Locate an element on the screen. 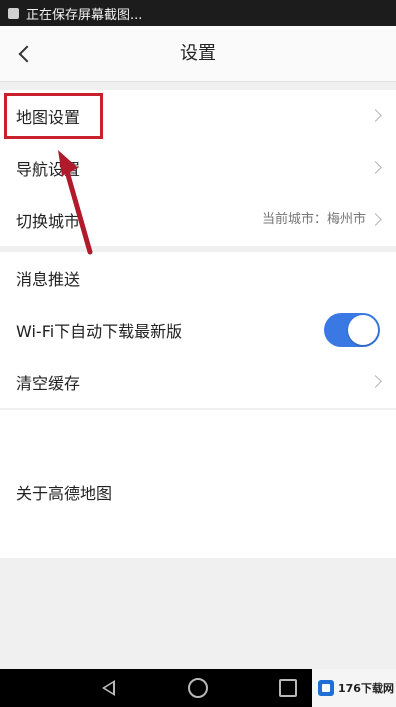 The height and width of the screenshot is (707, 396). nav-back-icon is located at coordinates (108, 688).